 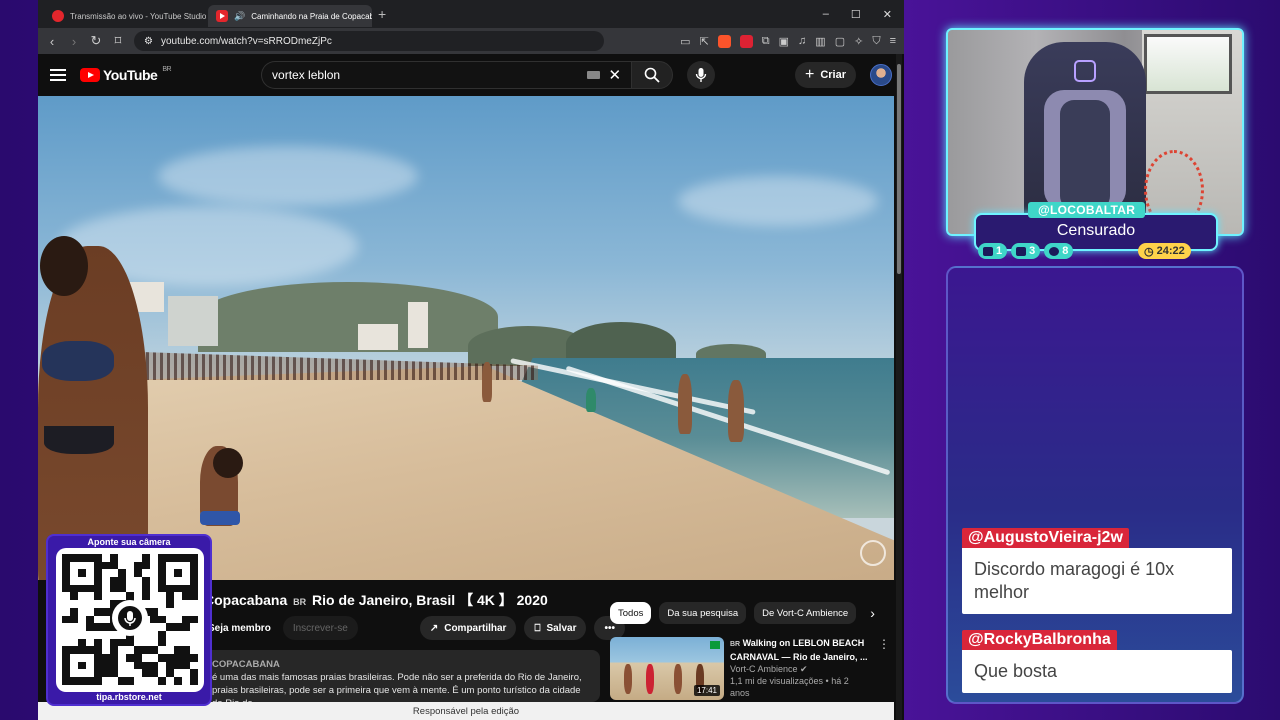 I want to click on share-button: ↗ Compartilhar, so click(x=468, y=628).